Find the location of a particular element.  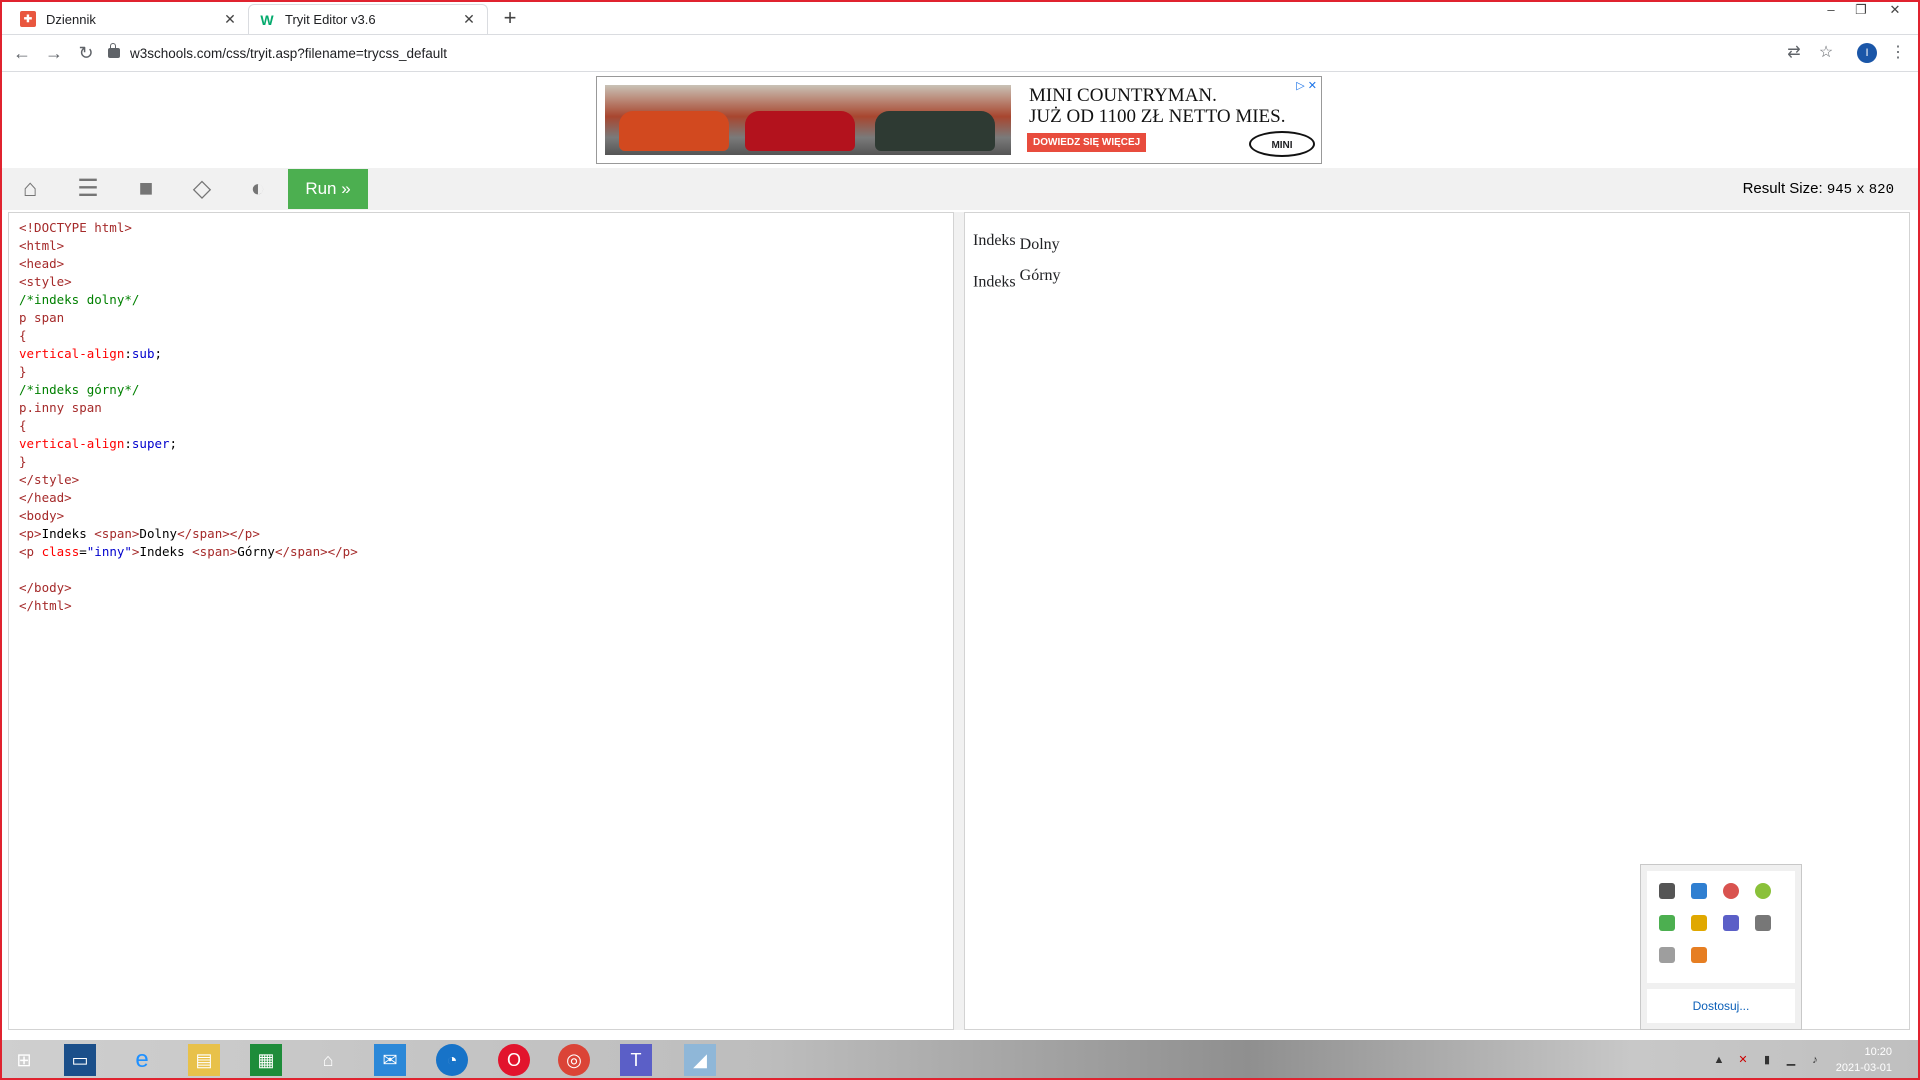

battery-icon: ▮ is located at coordinates (1767, 1060).